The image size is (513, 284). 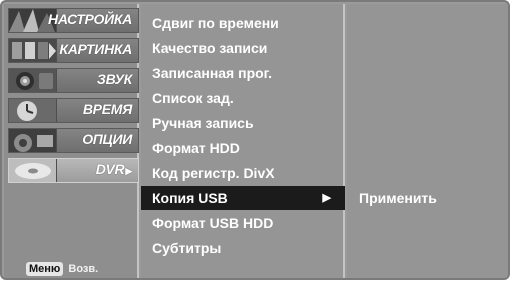 What do you see at coordinates (326, 198) in the screenshot?
I see `play-arrow-icon: ▶` at bounding box center [326, 198].